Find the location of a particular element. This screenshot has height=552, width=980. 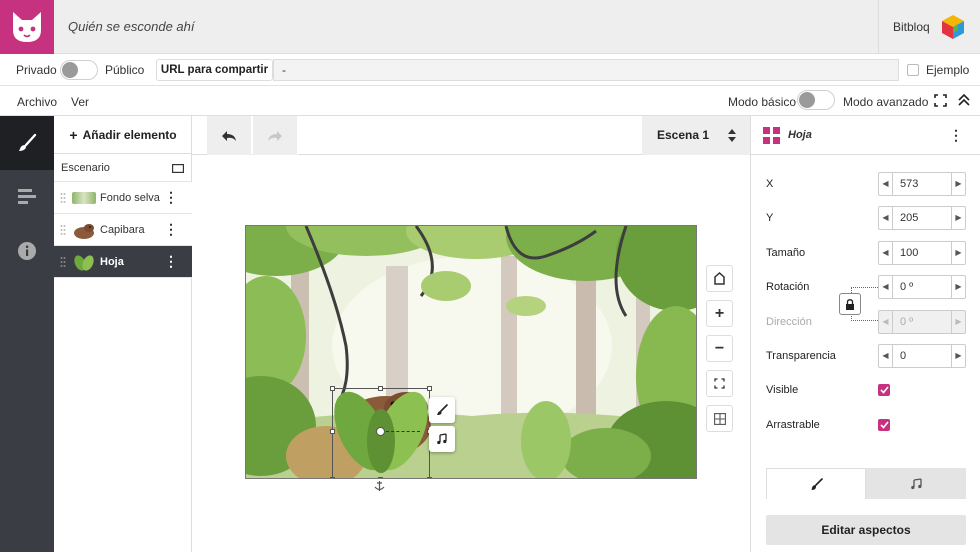

sidebar-info-tab is located at coordinates (27, 251).